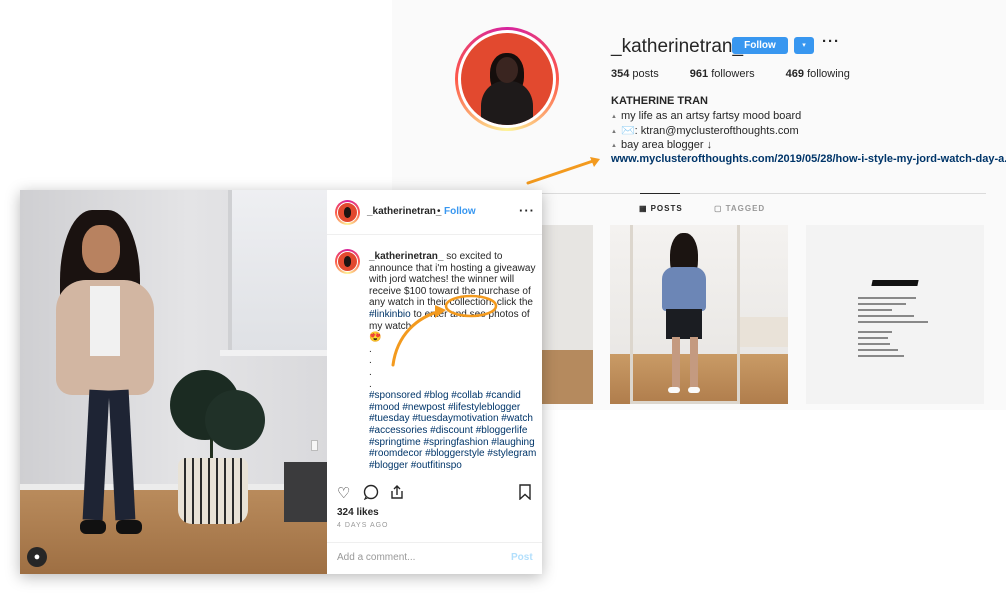 The width and height of the screenshot is (1006, 606). I want to click on likes-count: 324 likes, so click(358, 512).